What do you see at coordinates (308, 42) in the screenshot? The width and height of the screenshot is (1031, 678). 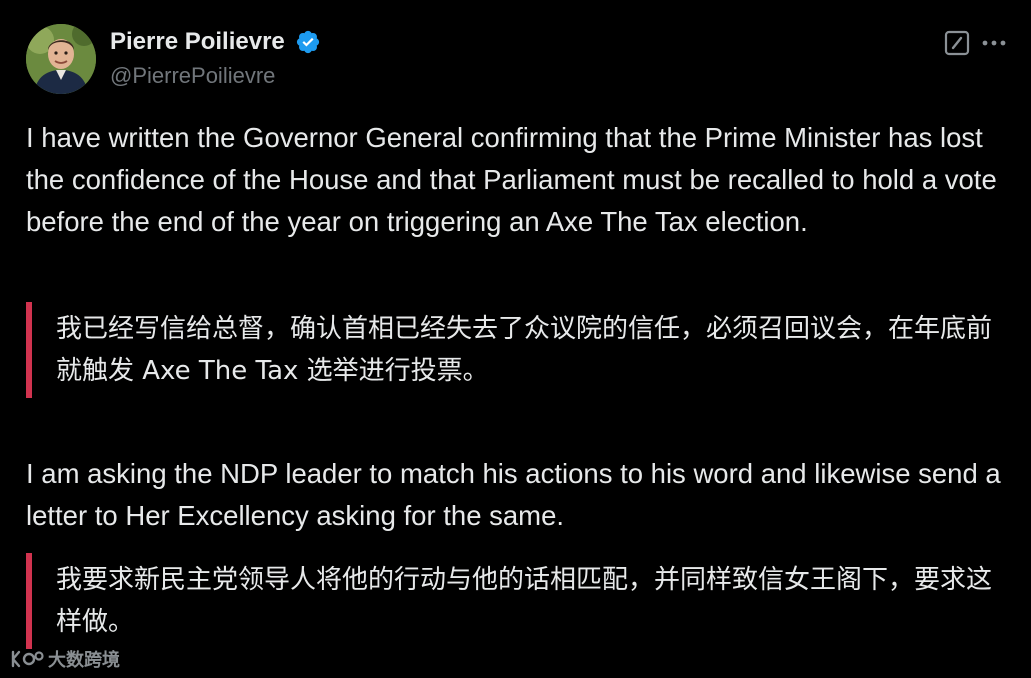 I see `verified-badge-icon` at bounding box center [308, 42].